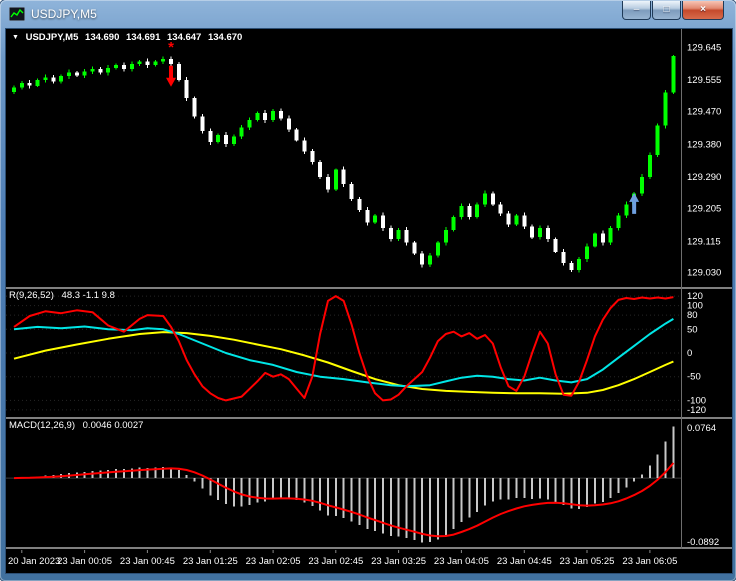  What do you see at coordinates (694, 377) in the screenshot?
I see `svg-text: -50` at bounding box center [694, 377].